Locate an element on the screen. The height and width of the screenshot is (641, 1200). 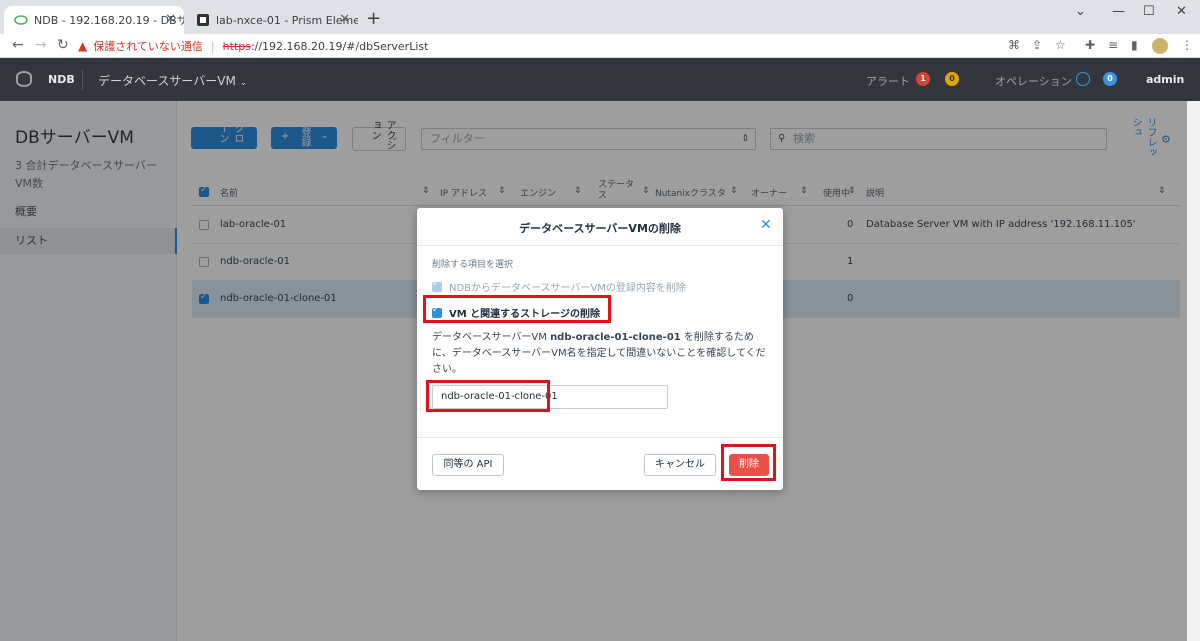
option-unregister-label: NDBからデータベースサーバーVMの登録内容を削除 is located at coordinates (567, 288).